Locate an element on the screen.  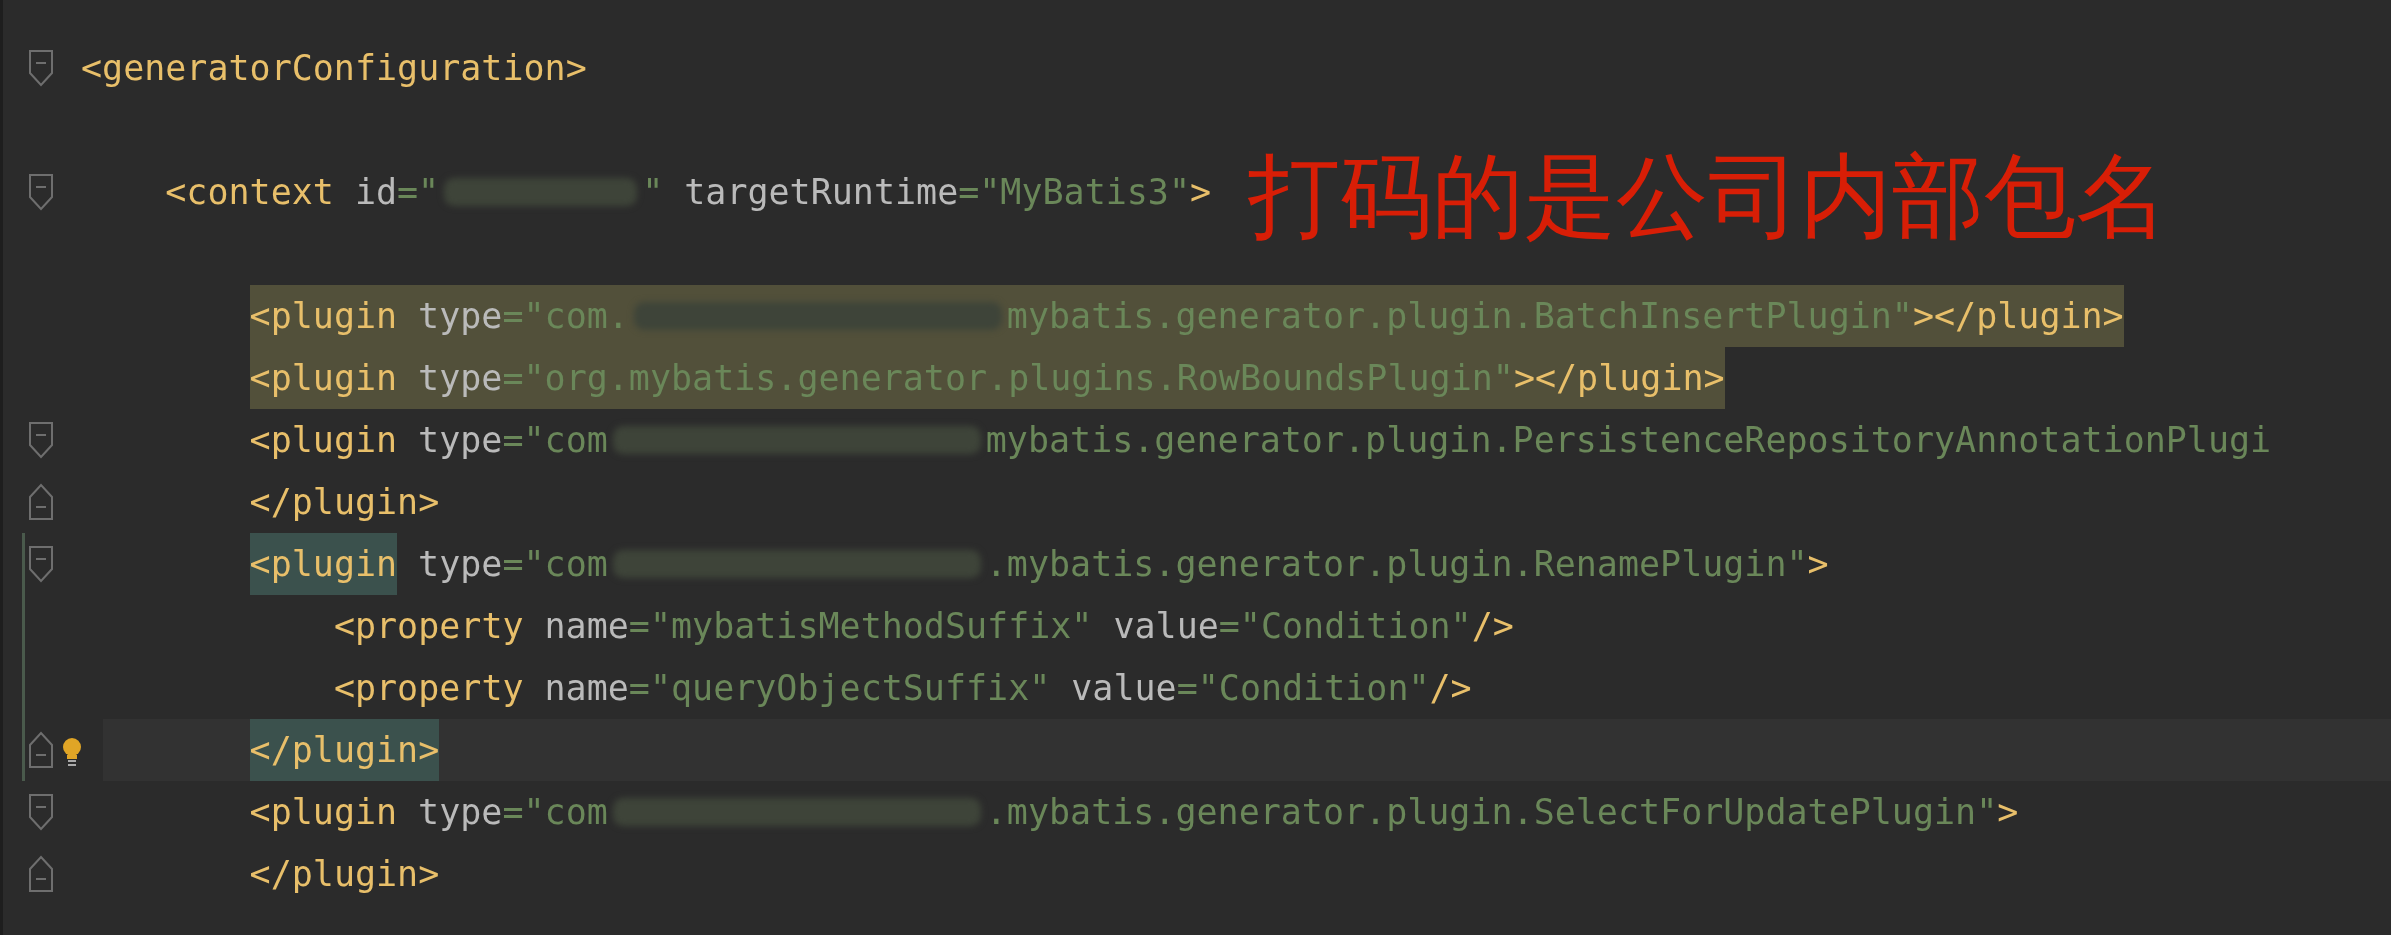
attribute-name: id is located at coordinates (376, 192).